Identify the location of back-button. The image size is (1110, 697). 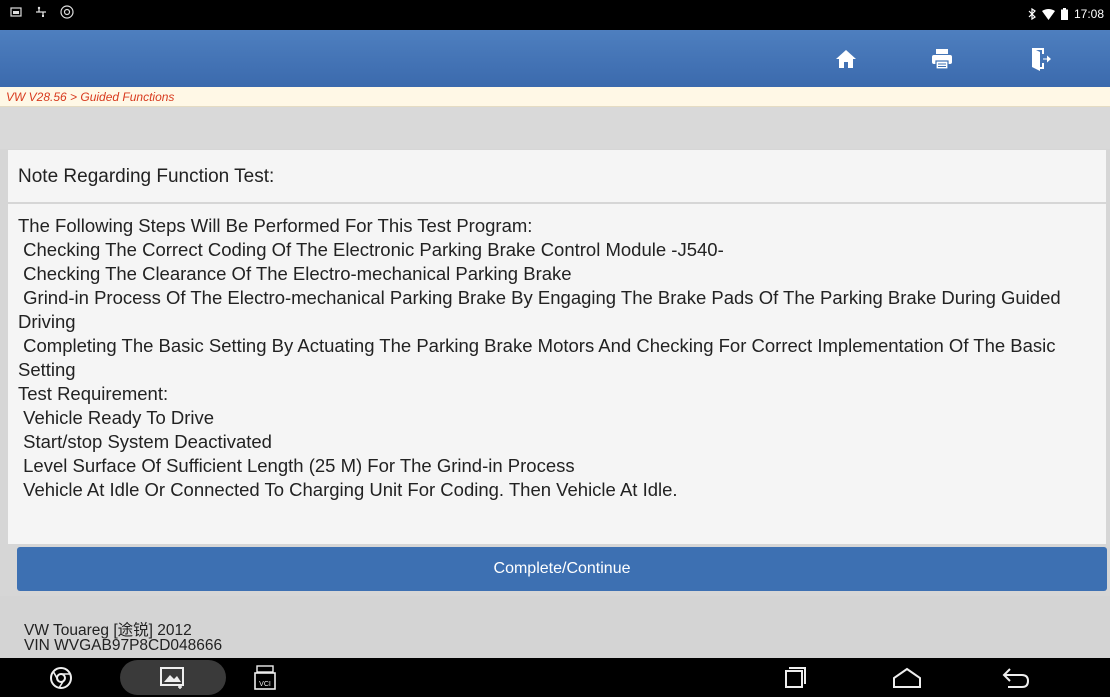
(1016, 677).